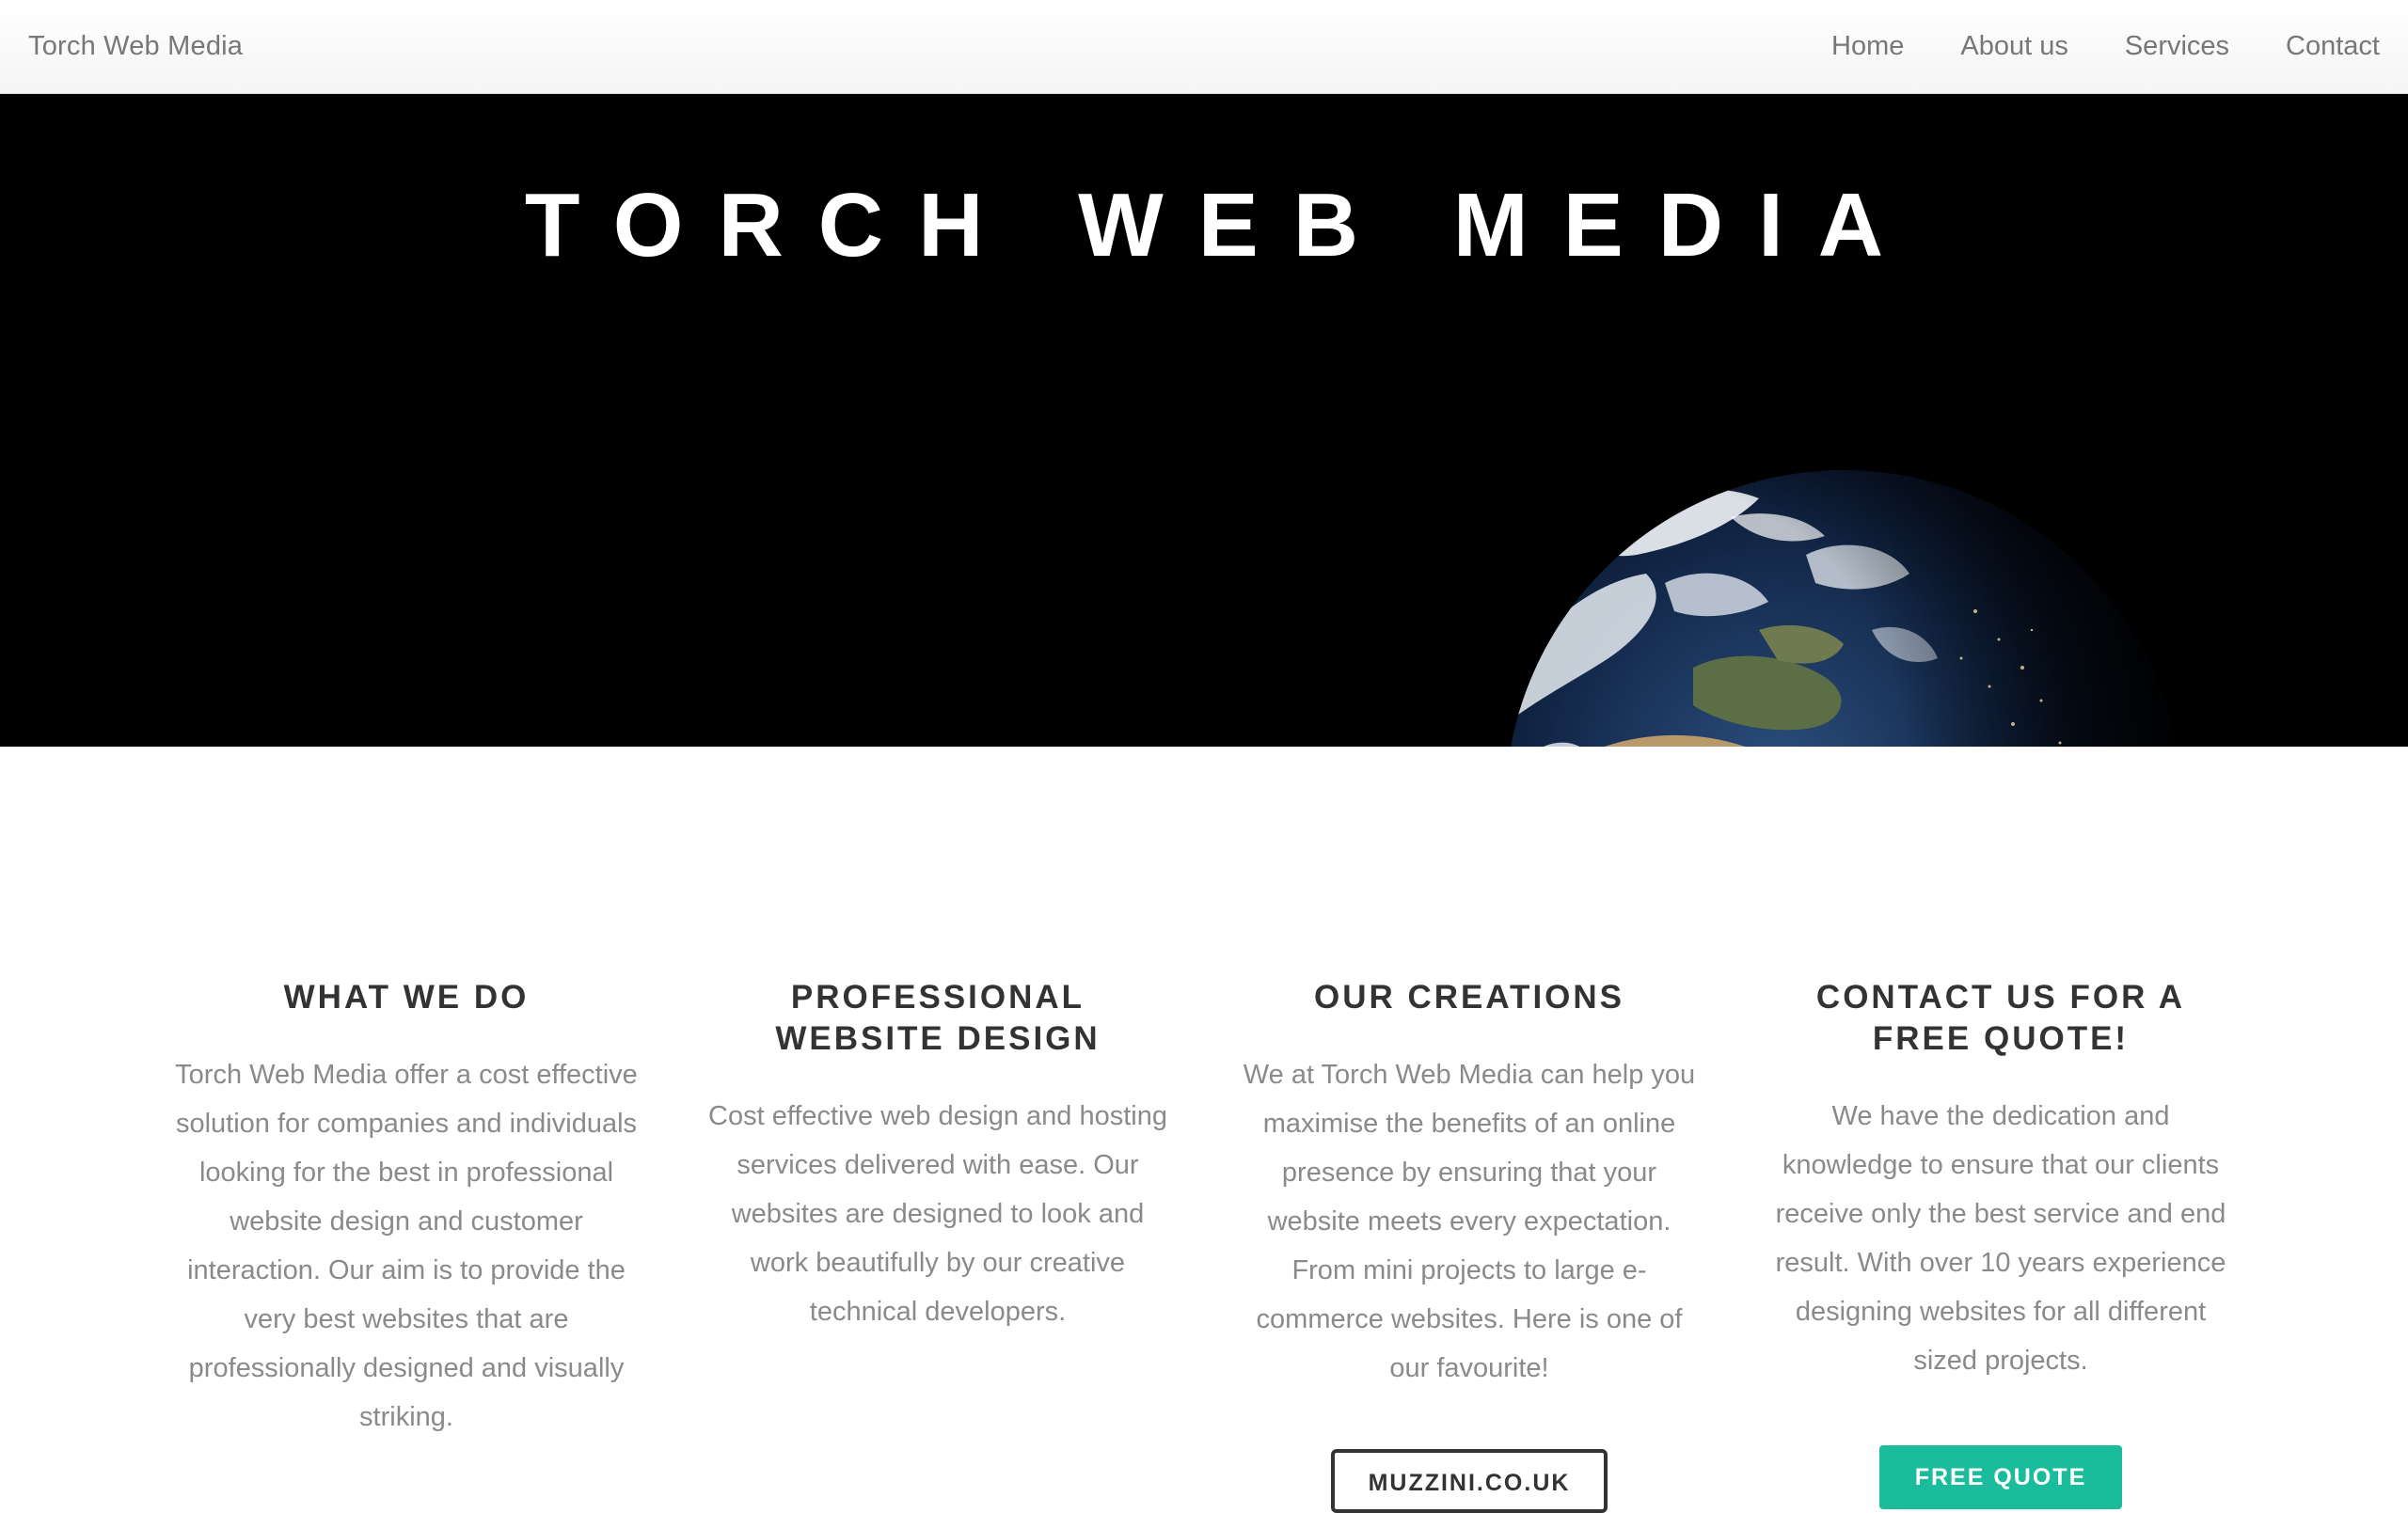 The width and height of the screenshot is (2408, 1513). I want to click on earth-image, so click(1841, 608).